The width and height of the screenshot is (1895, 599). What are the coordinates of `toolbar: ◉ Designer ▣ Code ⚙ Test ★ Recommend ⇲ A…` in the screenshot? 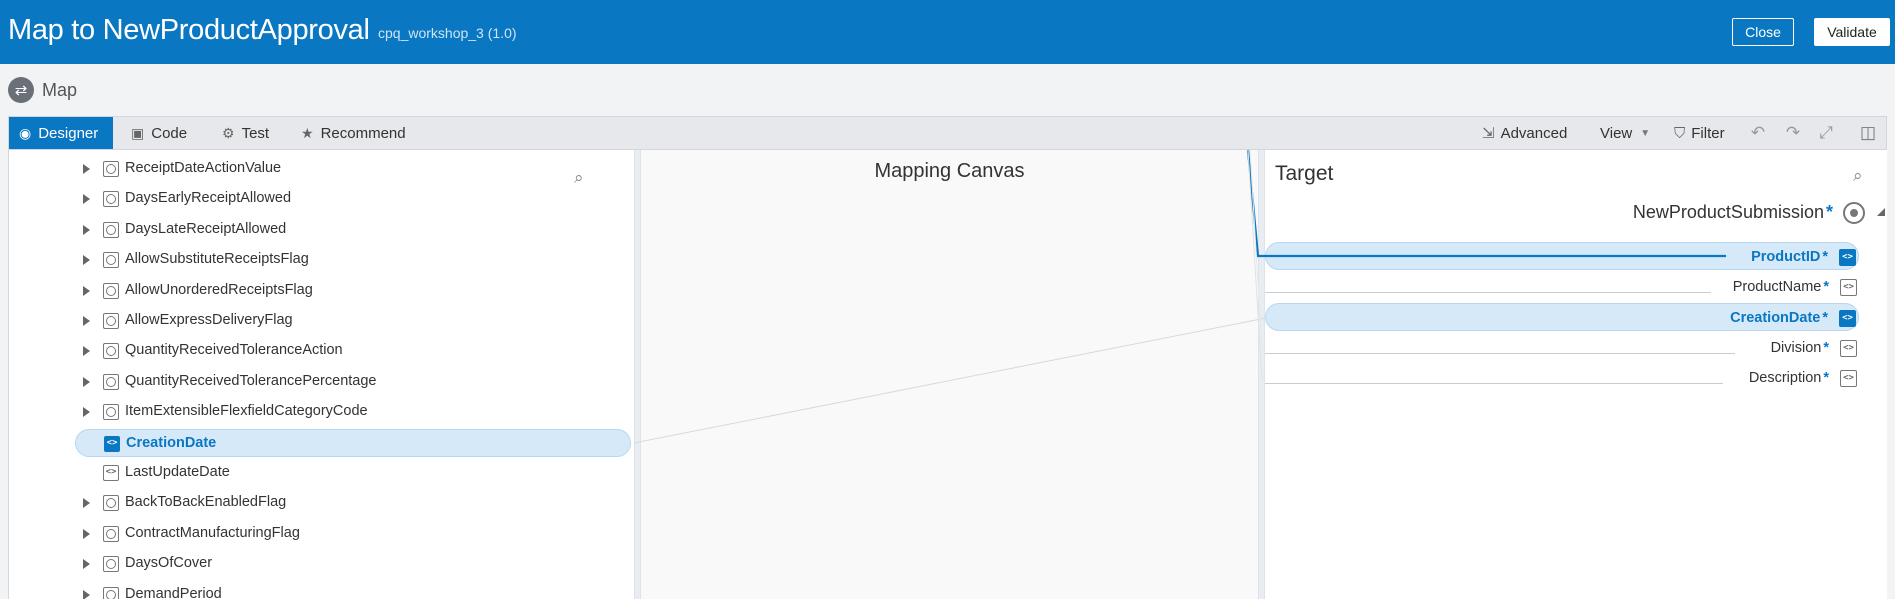 It's located at (947, 133).